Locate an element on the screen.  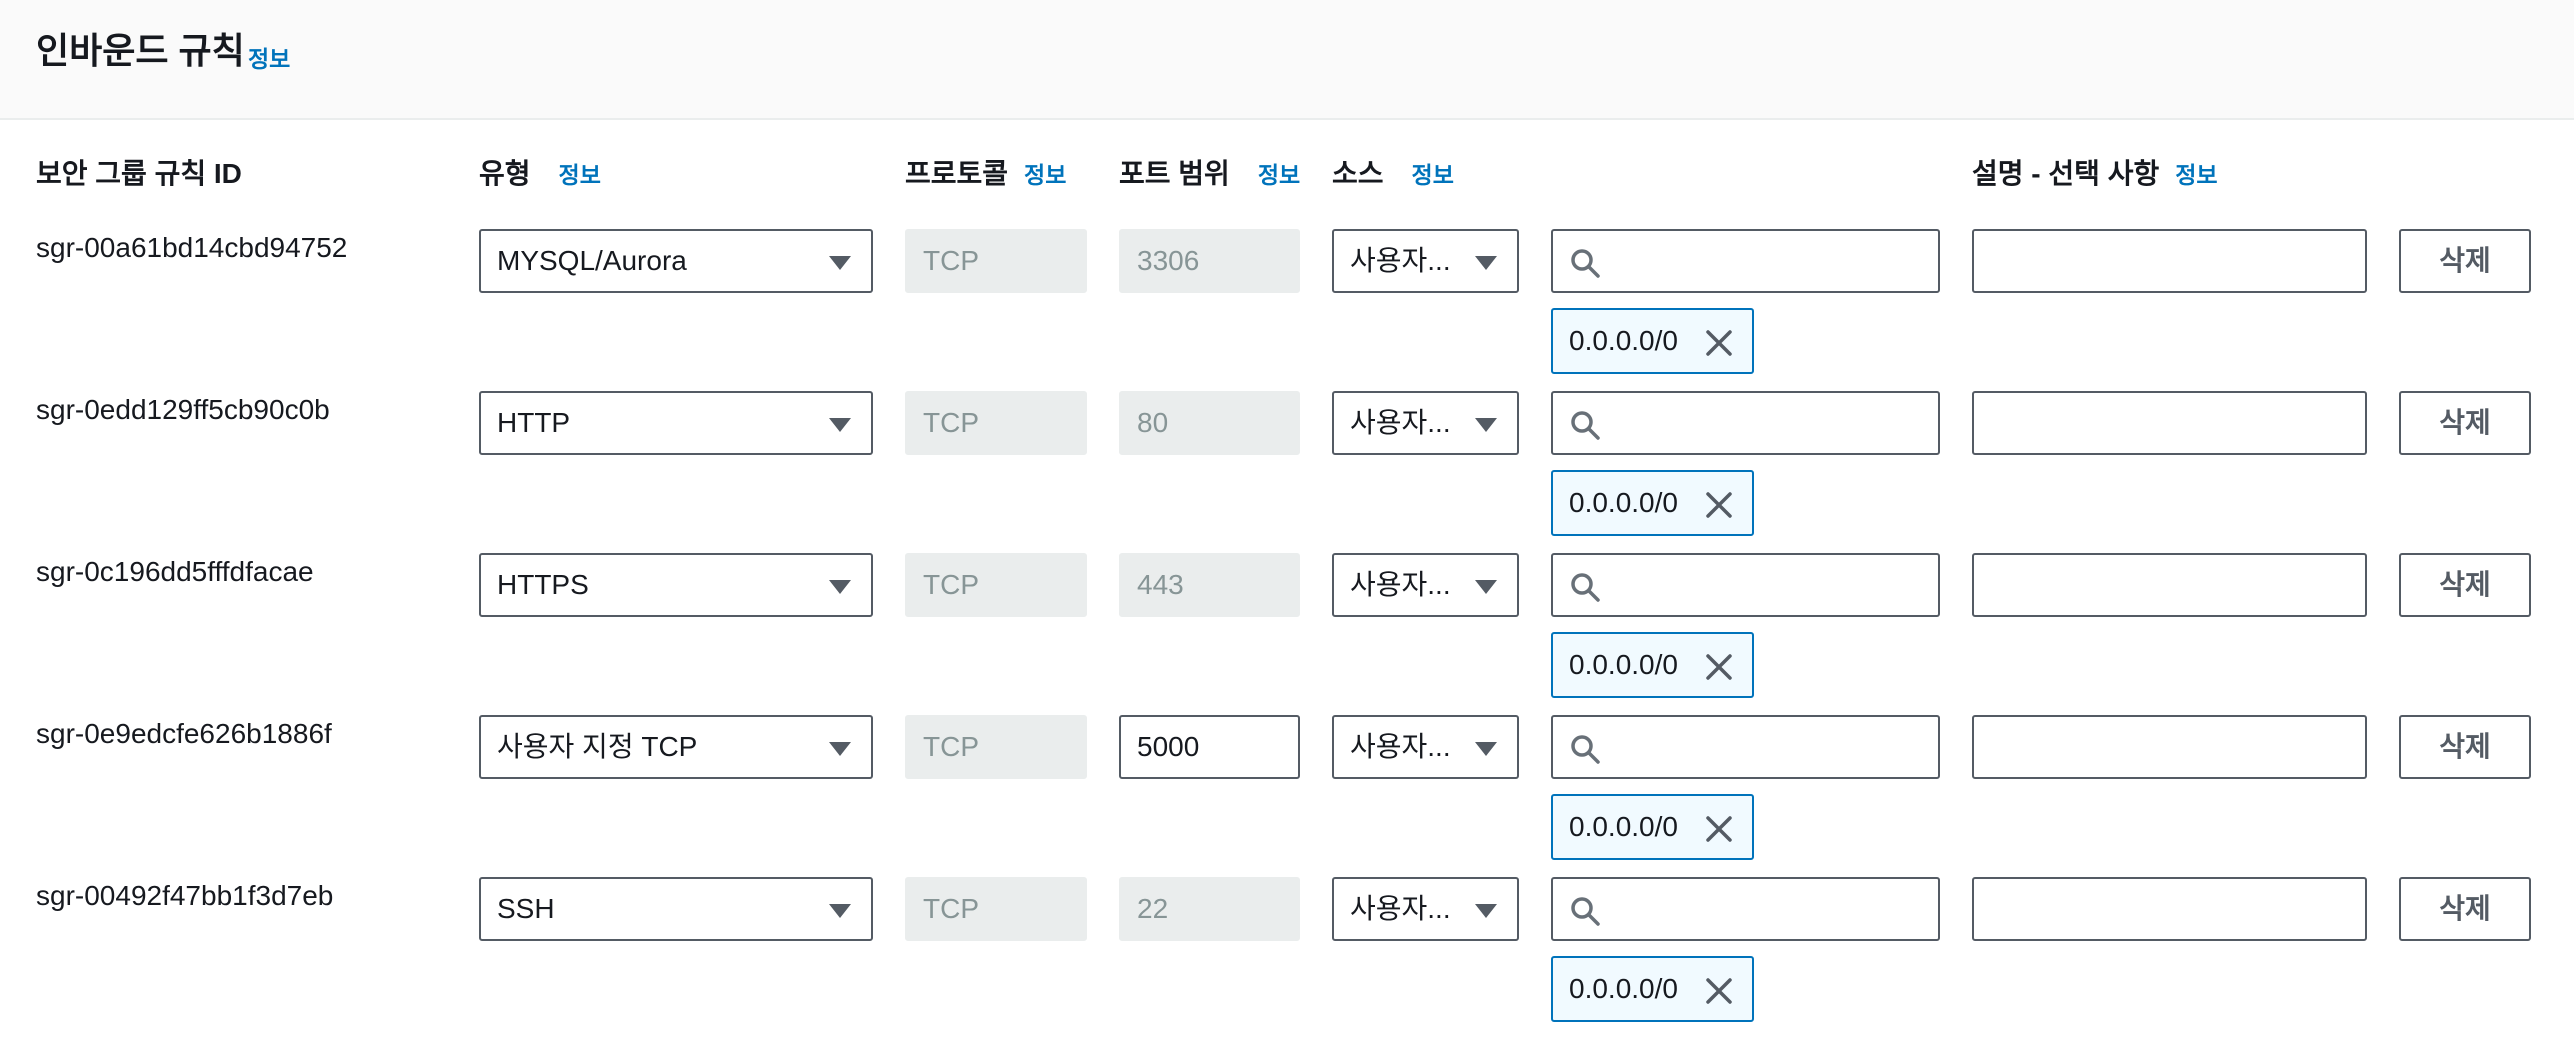
column-header-source: 소스 정보 is located at coordinates (1393, 174).